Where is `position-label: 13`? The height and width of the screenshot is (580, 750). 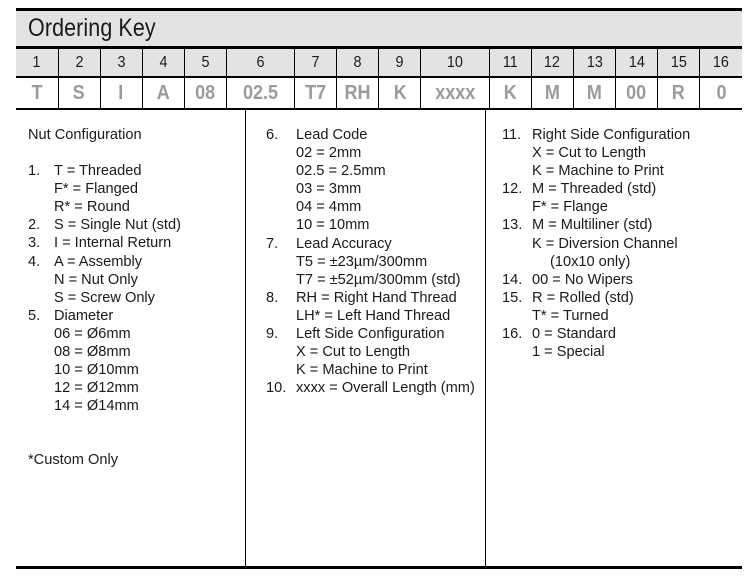
position-label: 13 is located at coordinates (594, 62).